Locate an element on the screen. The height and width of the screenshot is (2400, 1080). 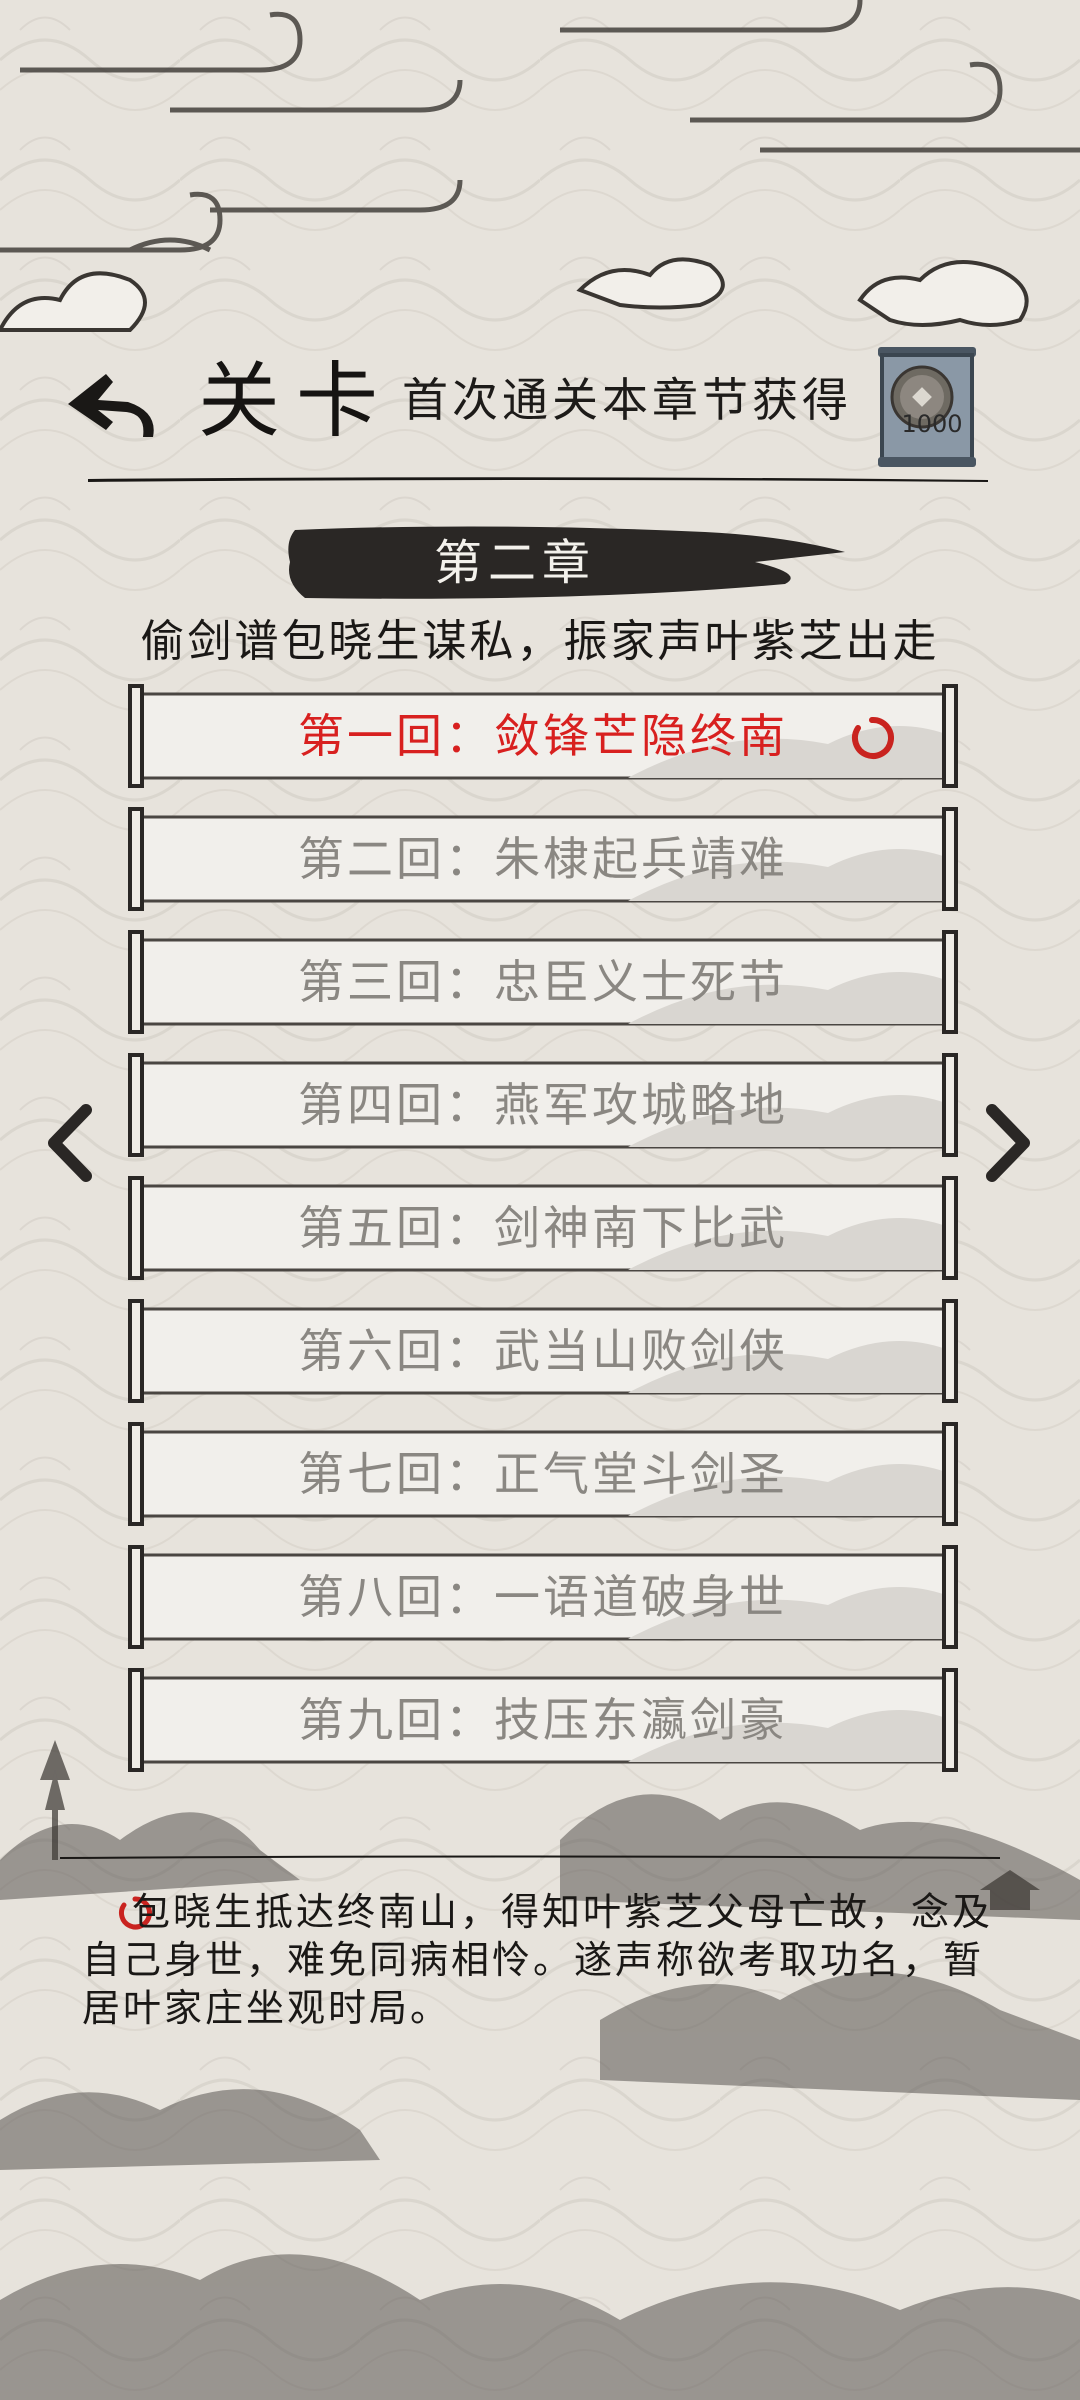
level-item-5: 第五回：剑神南下比武 is located at coordinates (543, 1228).